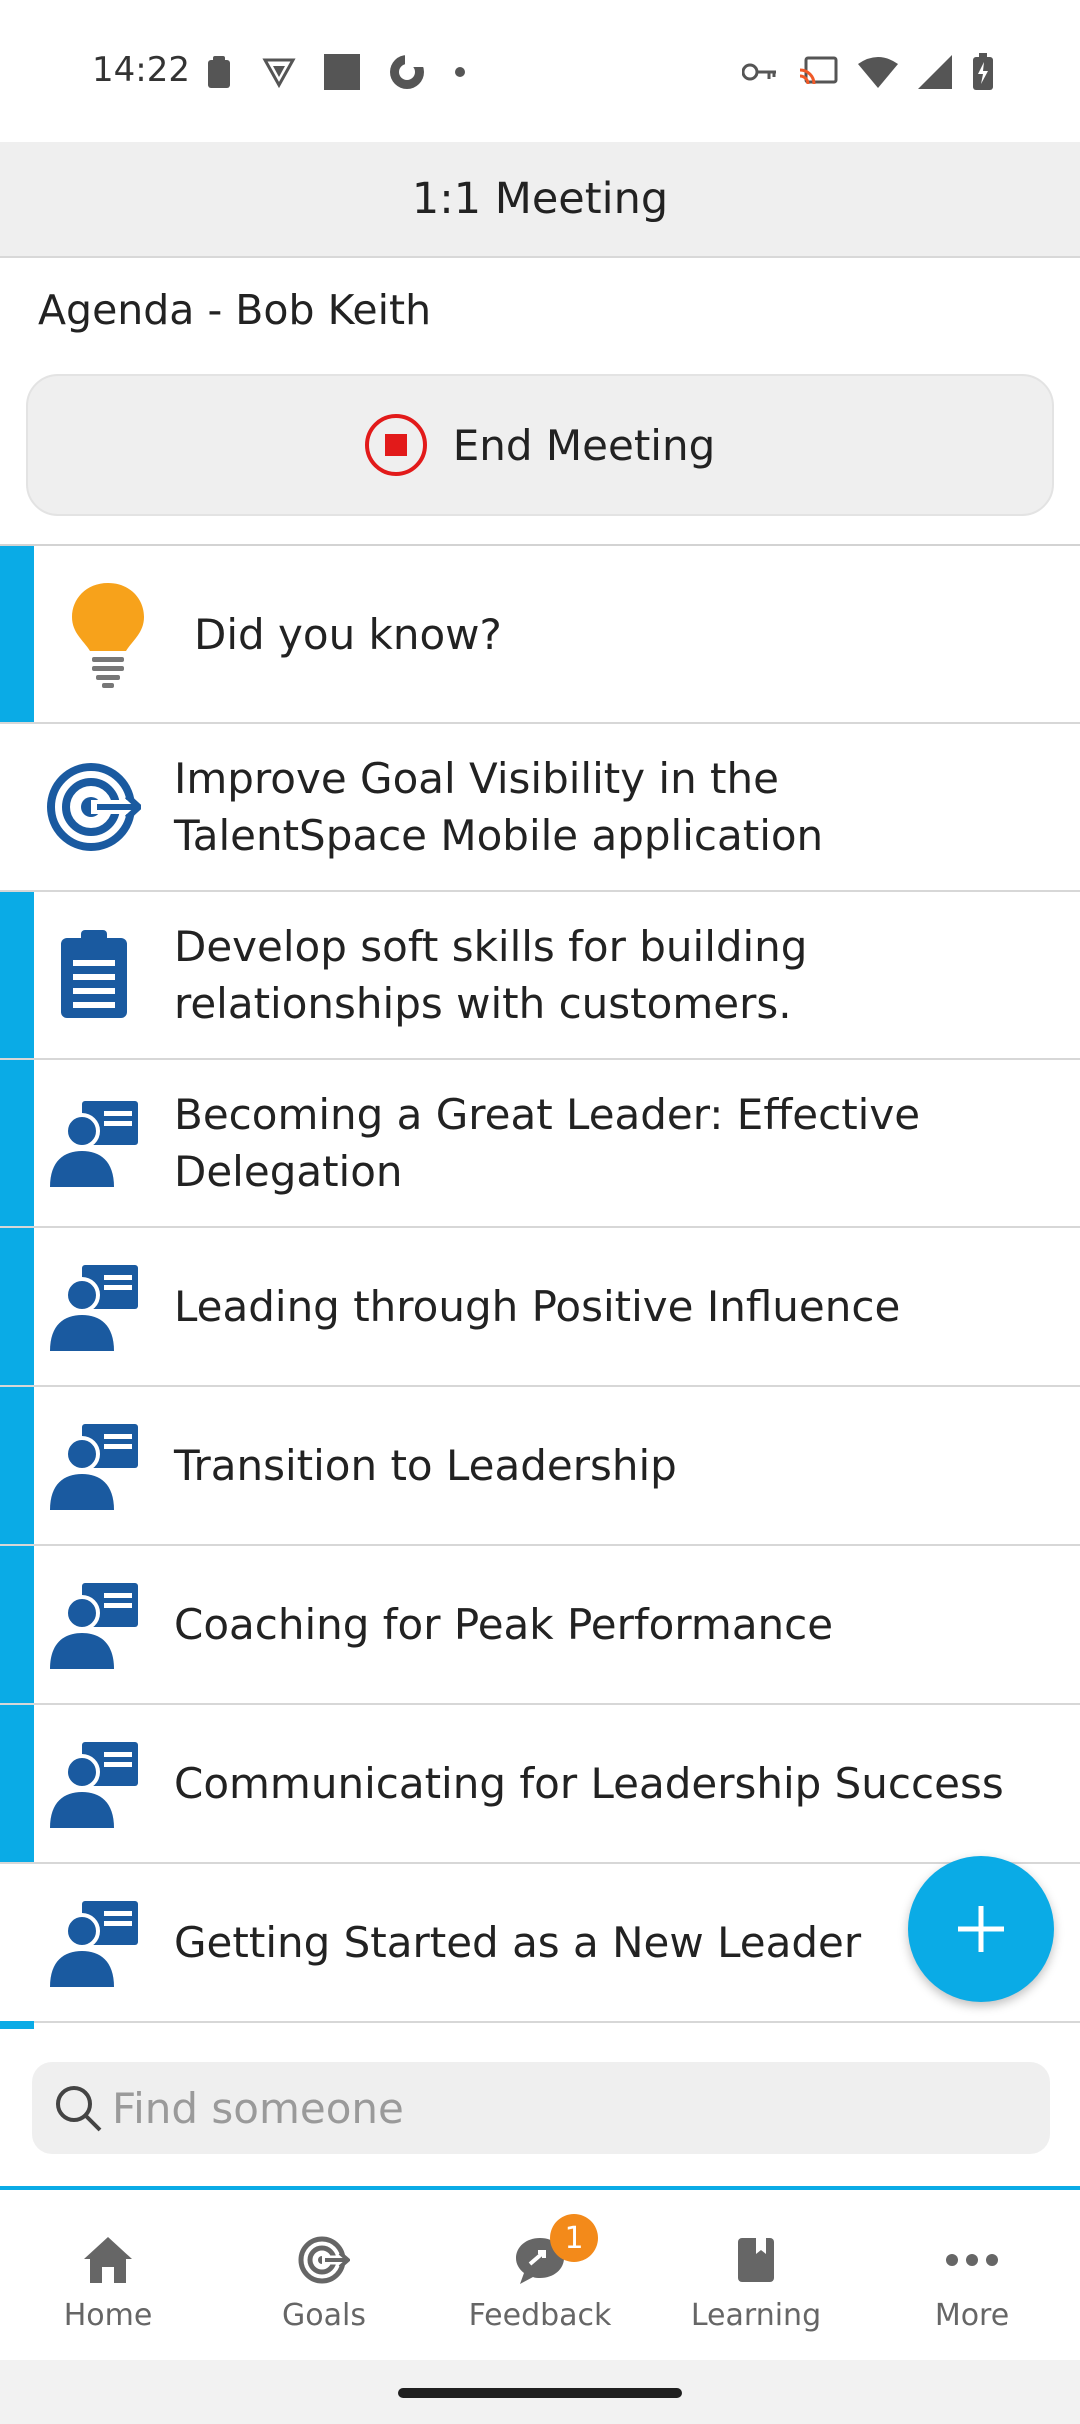 The height and width of the screenshot is (2424, 1080). I want to click on stop-circle-icon, so click(395, 445).